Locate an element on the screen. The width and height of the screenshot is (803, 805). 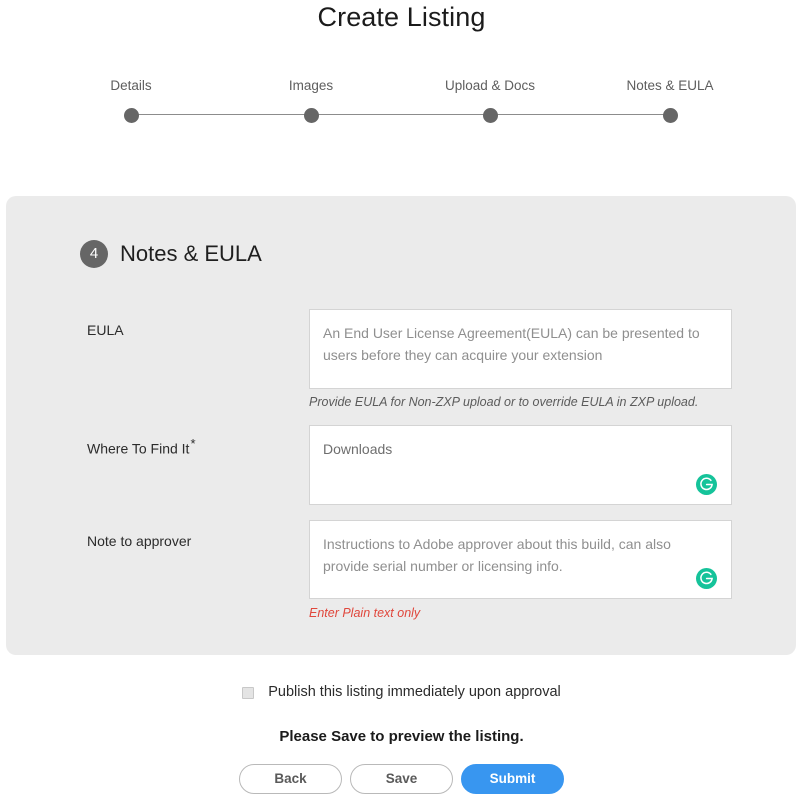
where-to-find-it-textarea: Downloads is located at coordinates (520, 465).